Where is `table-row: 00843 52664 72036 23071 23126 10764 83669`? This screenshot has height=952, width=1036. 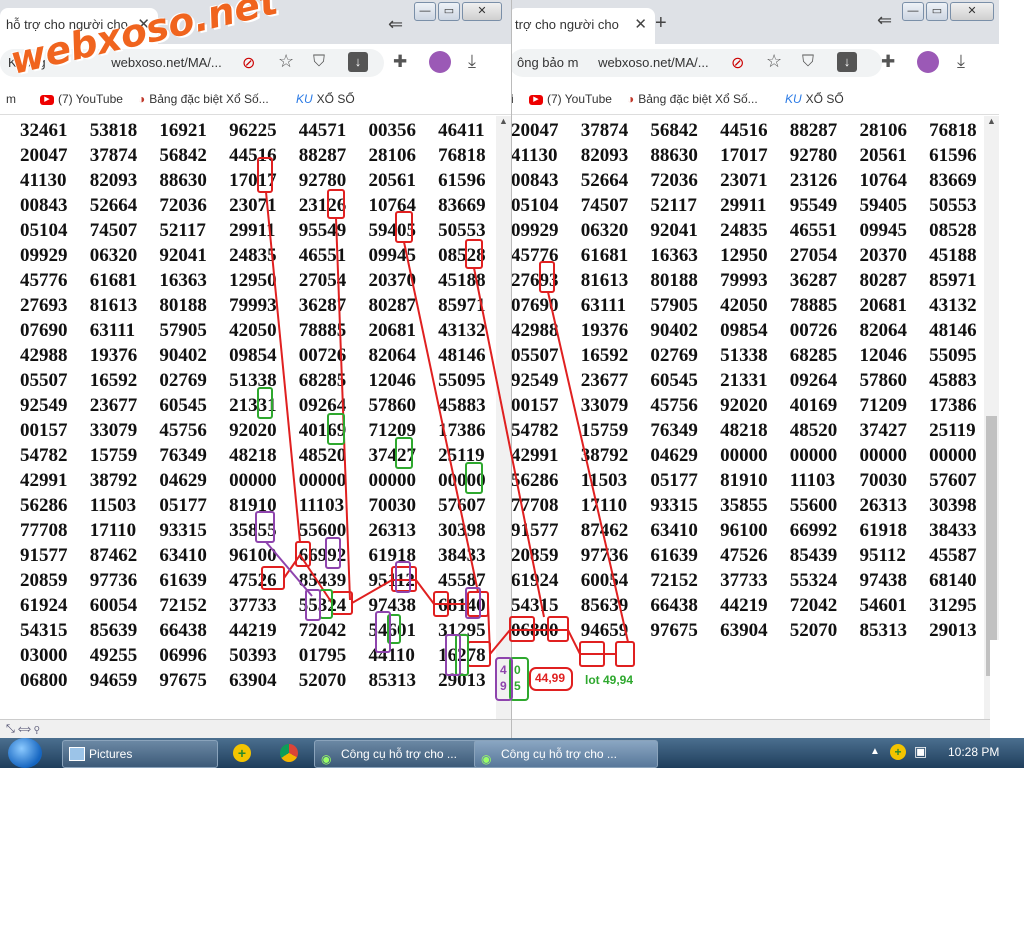 table-row: 00843 52664 72036 23071 23126 10764 83669 is located at coordinates (755, 182).